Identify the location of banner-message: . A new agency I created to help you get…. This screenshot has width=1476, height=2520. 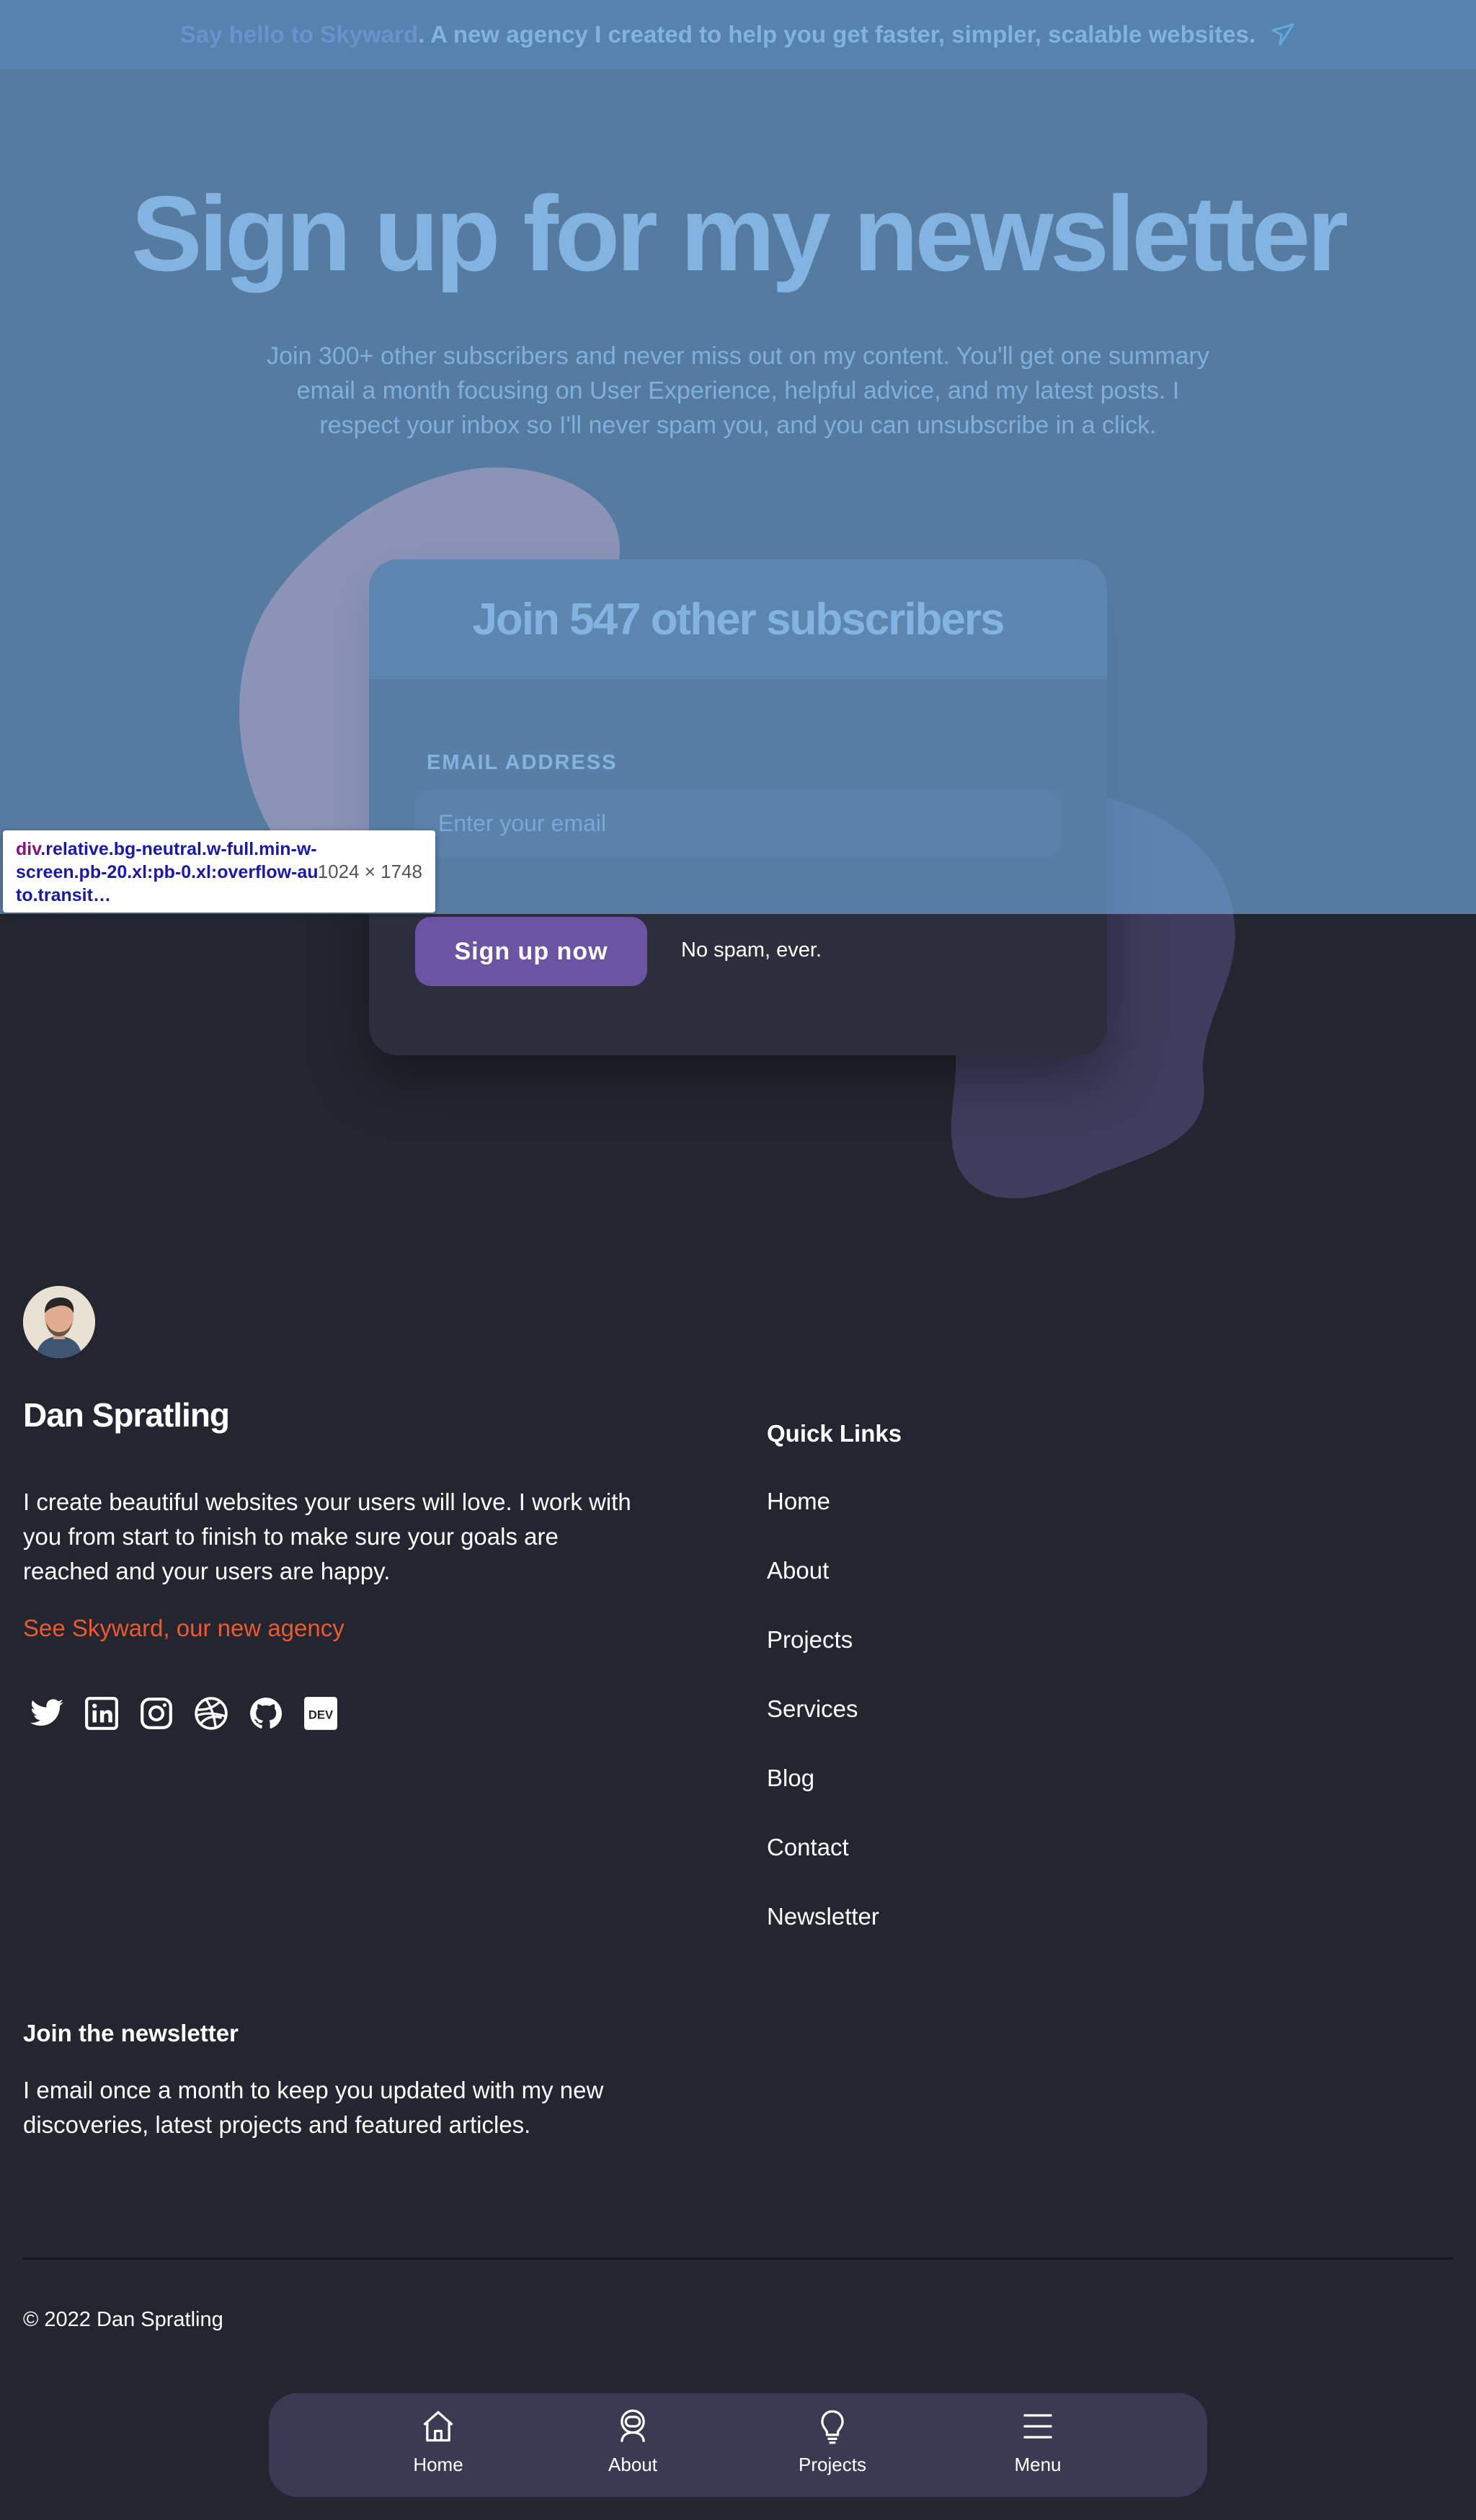
(836, 34).